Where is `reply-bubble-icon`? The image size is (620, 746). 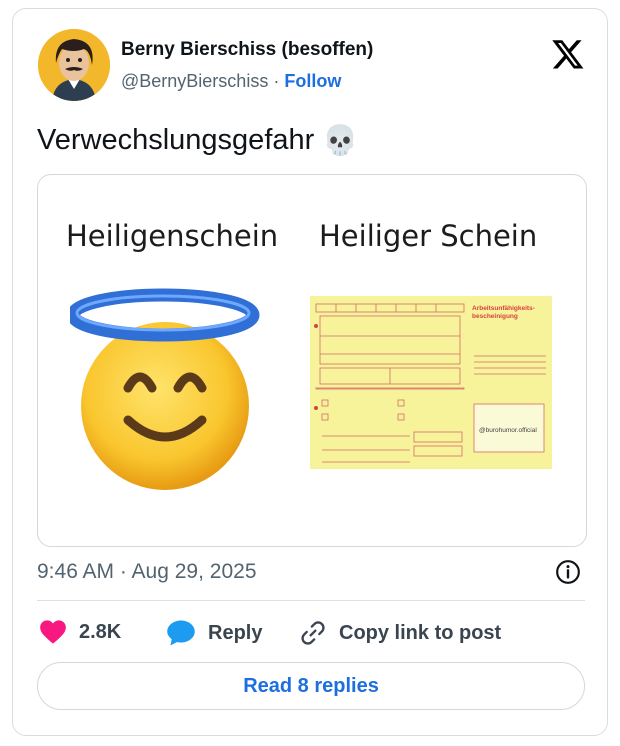
reply-bubble-icon is located at coordinates (181, 633).